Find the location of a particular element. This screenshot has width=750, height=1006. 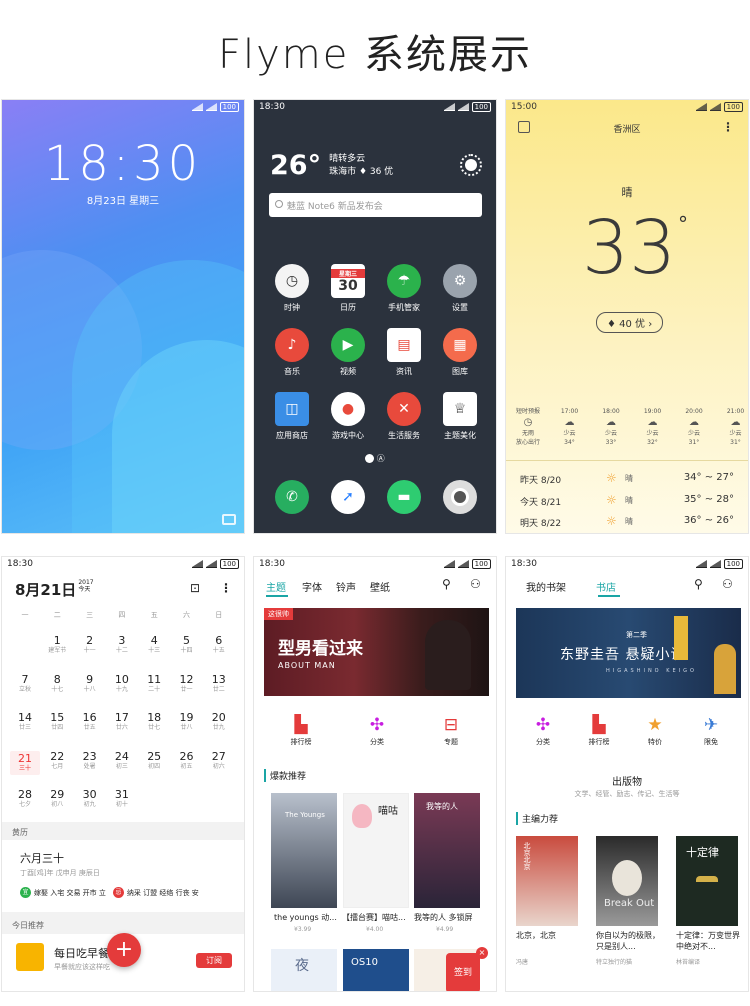

tab-font: 字体 is located at coordinates (312, 586).